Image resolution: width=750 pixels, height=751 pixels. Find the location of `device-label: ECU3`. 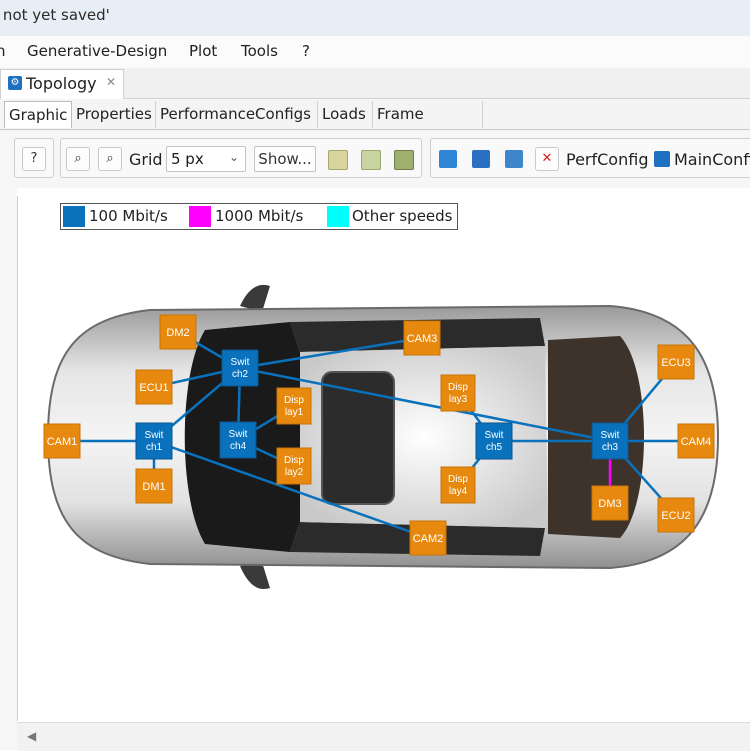

device-label: ECU3 is located at coordinates (675, 363).